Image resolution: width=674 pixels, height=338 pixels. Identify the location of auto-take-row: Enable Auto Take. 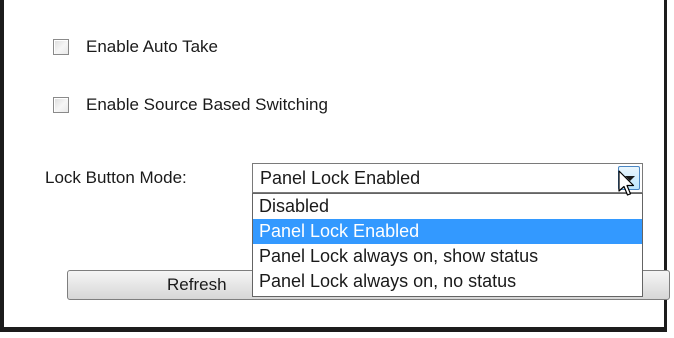
(135, 47).